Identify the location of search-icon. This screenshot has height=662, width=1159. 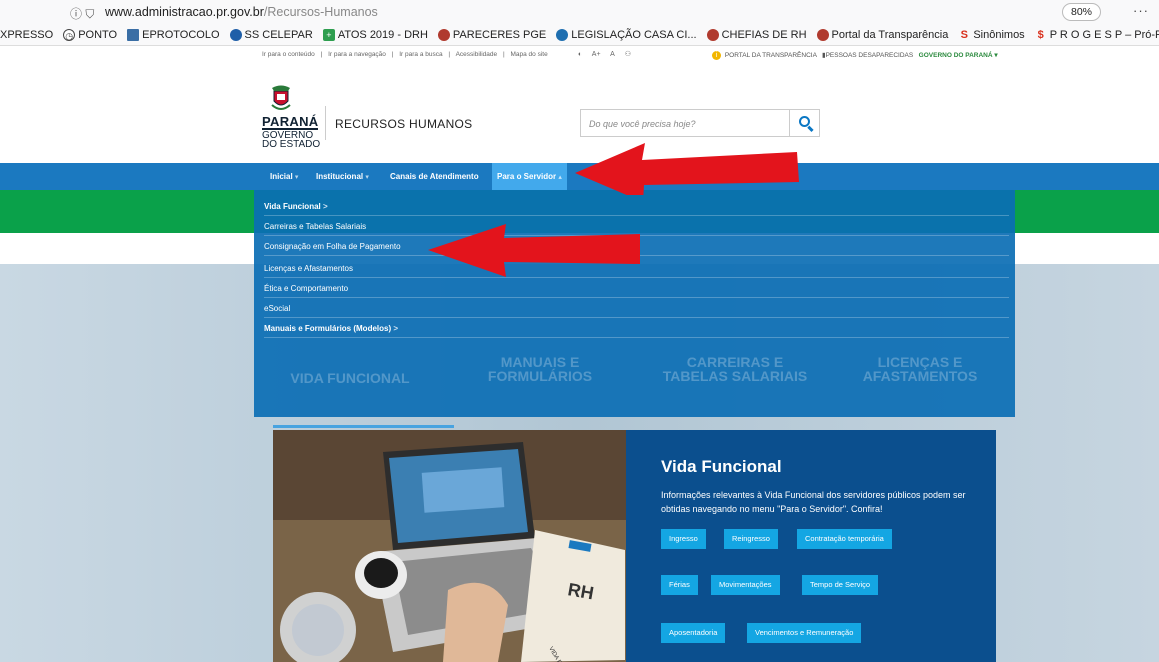
(804, 121).